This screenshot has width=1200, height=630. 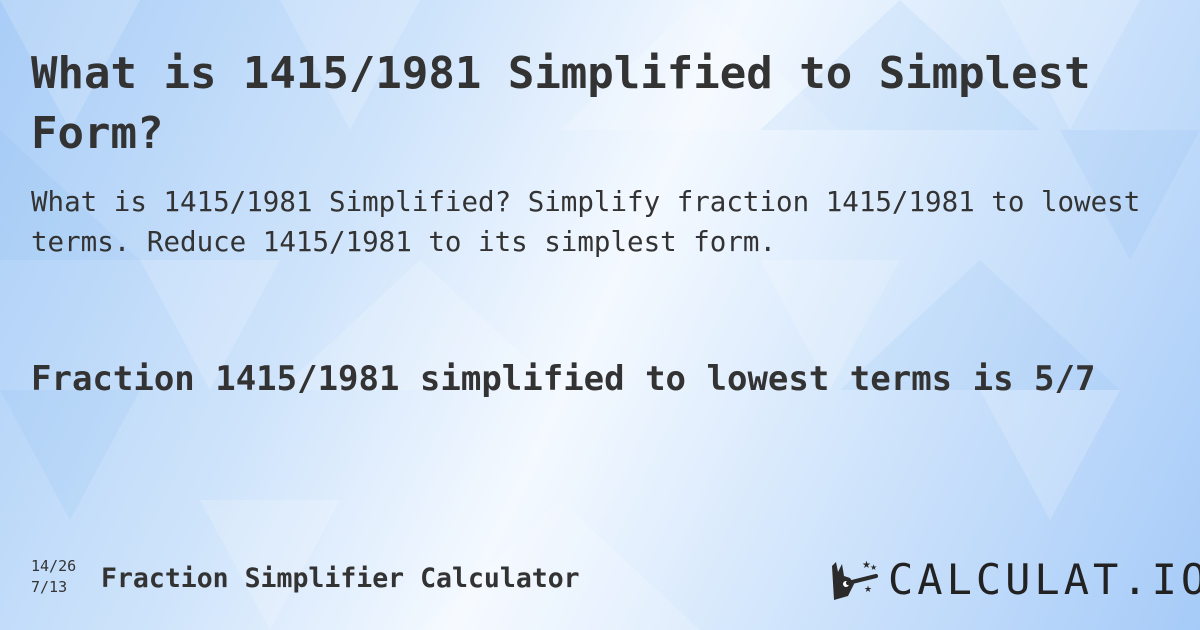 I want to click on calculator-name: Fraction Simplifier Calculator, so click(x=340, y=578).